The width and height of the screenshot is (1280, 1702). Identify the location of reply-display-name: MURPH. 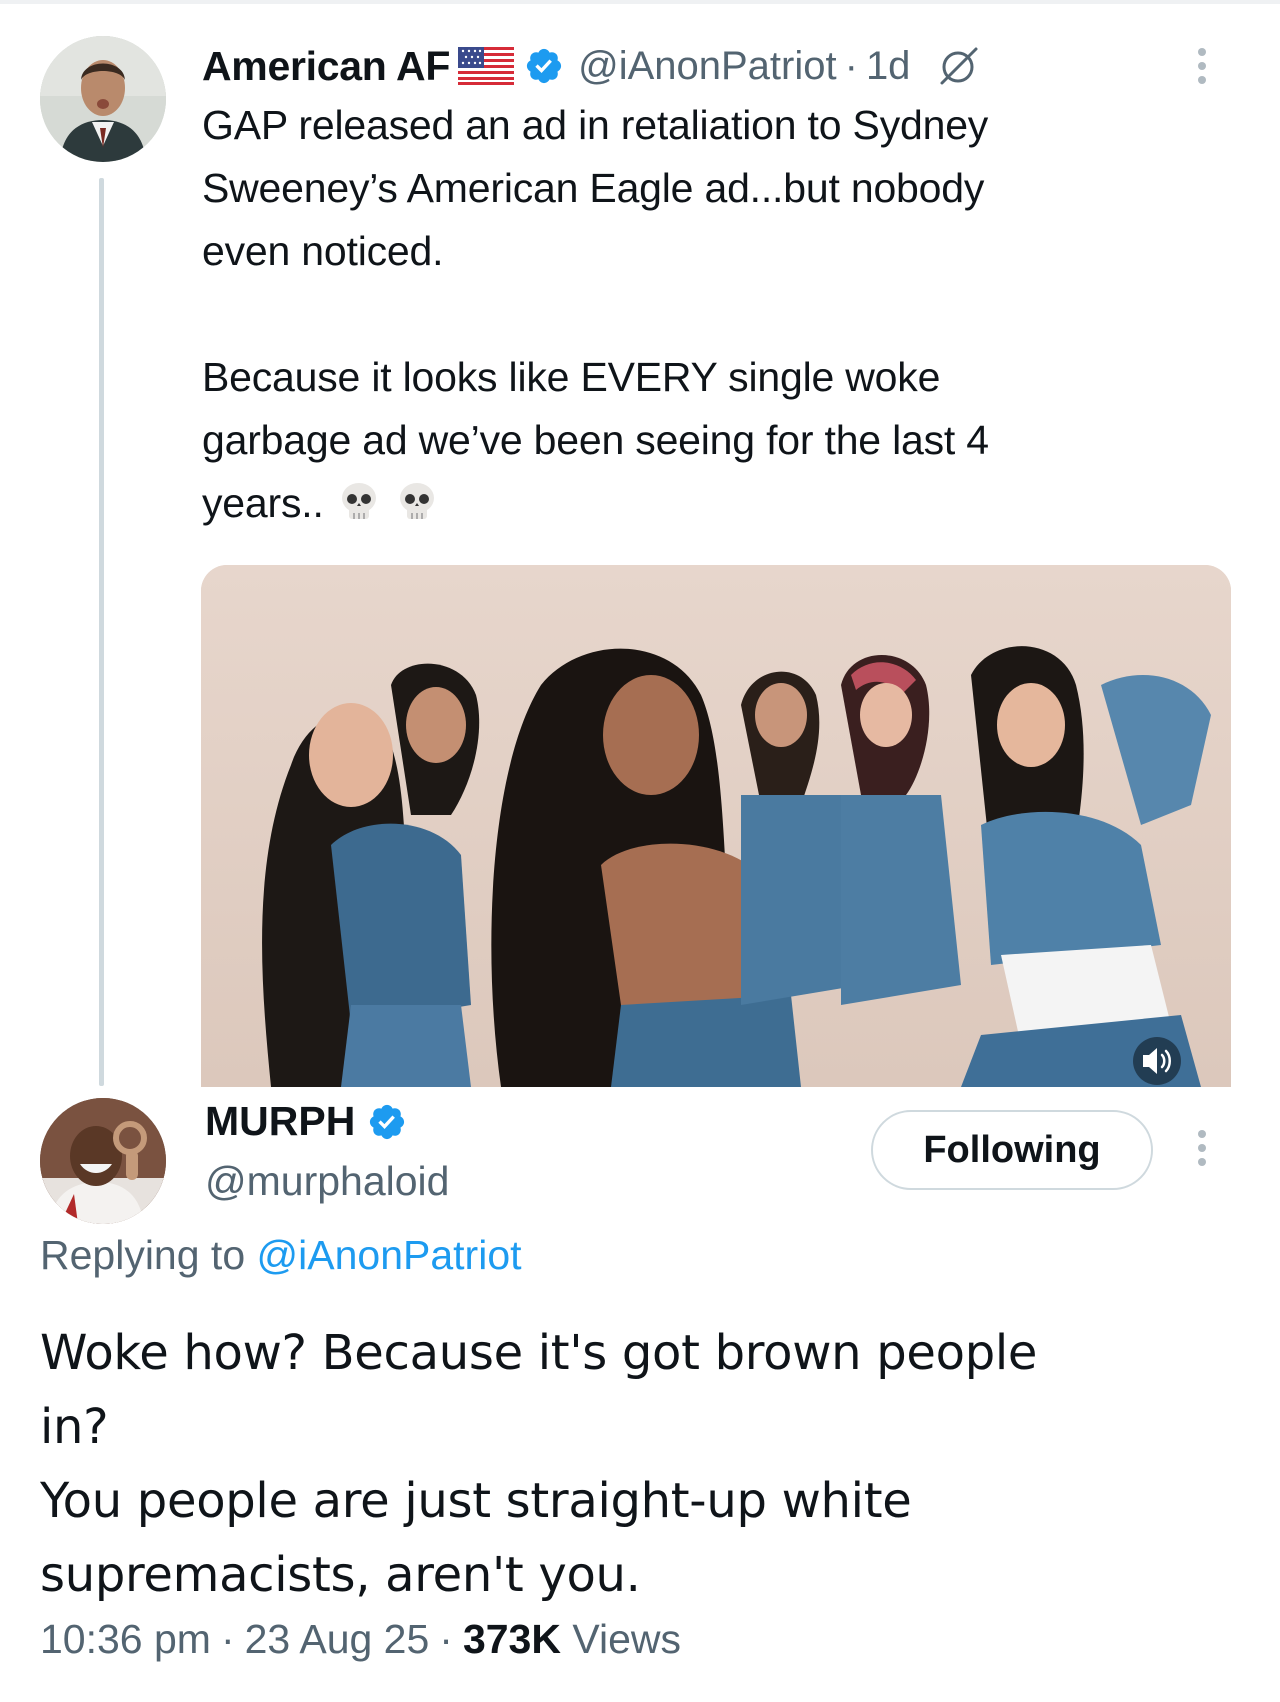
(280, 1121).